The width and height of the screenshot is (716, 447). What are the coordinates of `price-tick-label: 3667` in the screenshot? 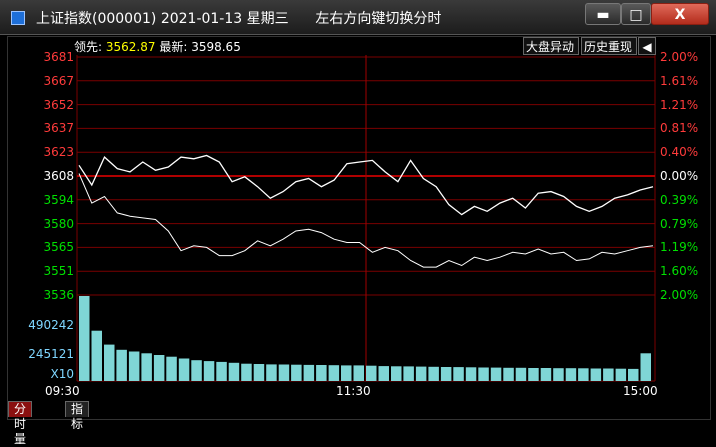 It's located at (58, 80).